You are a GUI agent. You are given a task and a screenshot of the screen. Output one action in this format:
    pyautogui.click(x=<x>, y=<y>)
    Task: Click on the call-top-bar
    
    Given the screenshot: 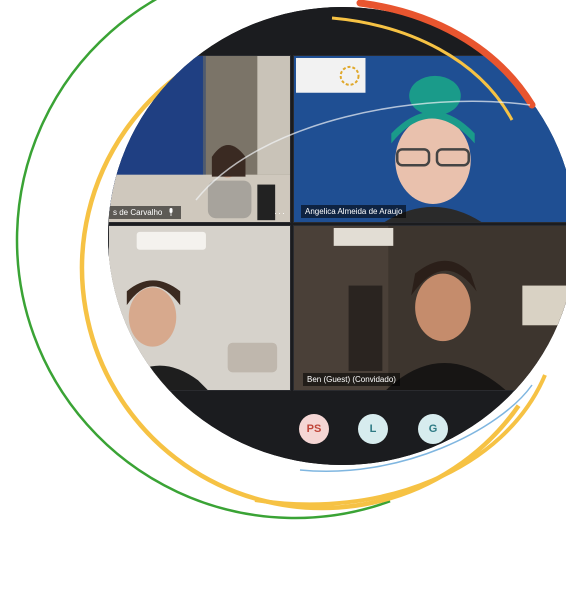 What is the action you would take?
    pyautogui.click(x=337, y=31)
    